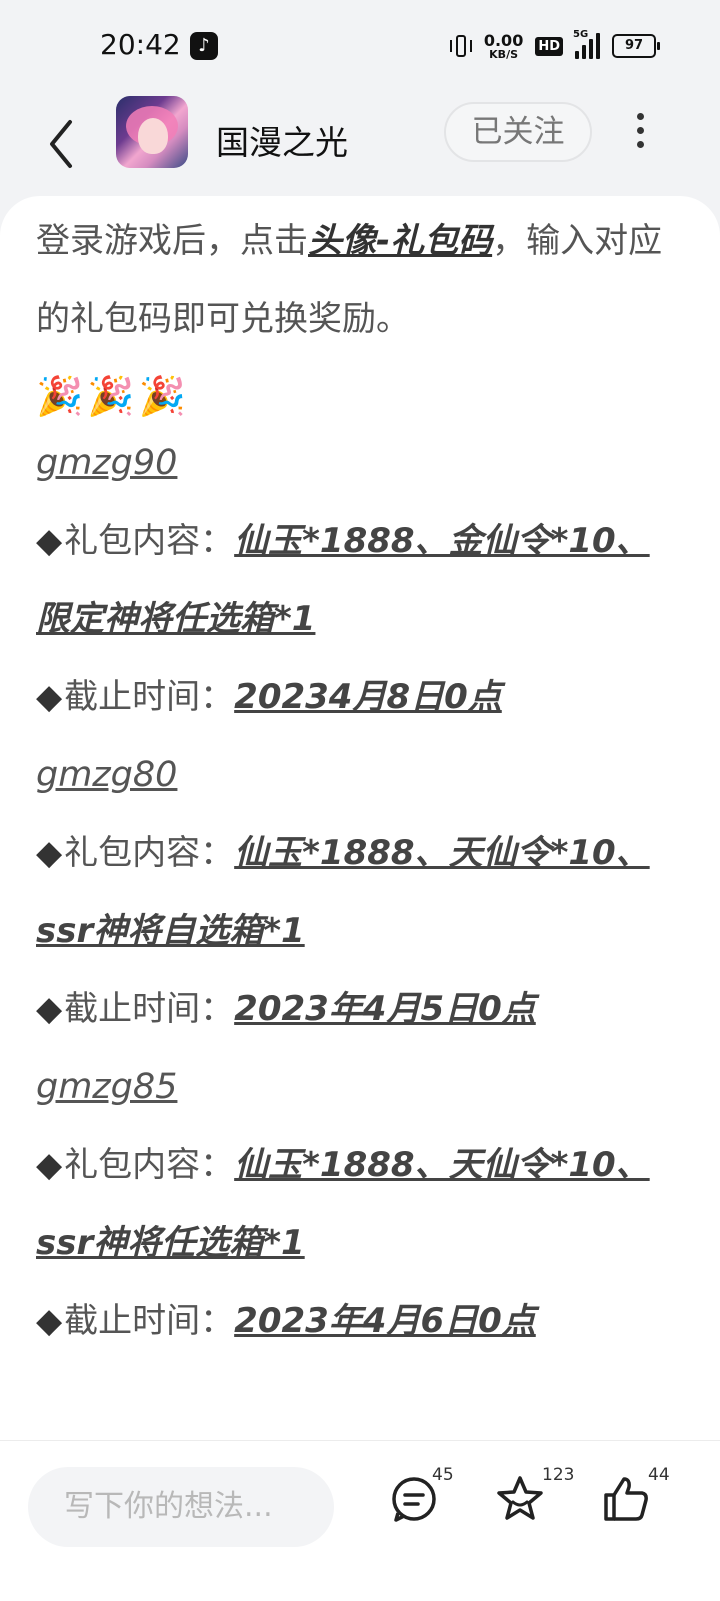 This screenshot has height=1601, width=720. What do you see at coordinates (356, 1204) in the screenshot?
I see `gift-content: 礼包内容：仙玉*1888、天仙令*10、ssr神将任选箱*1` at bounding box center [356, 1204].